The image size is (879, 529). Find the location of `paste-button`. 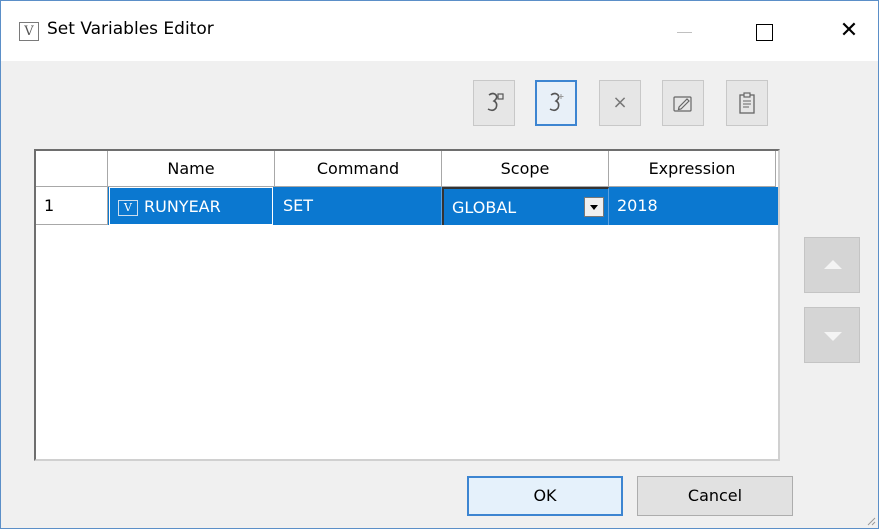

paste-button is located at coordinates (747, 103).